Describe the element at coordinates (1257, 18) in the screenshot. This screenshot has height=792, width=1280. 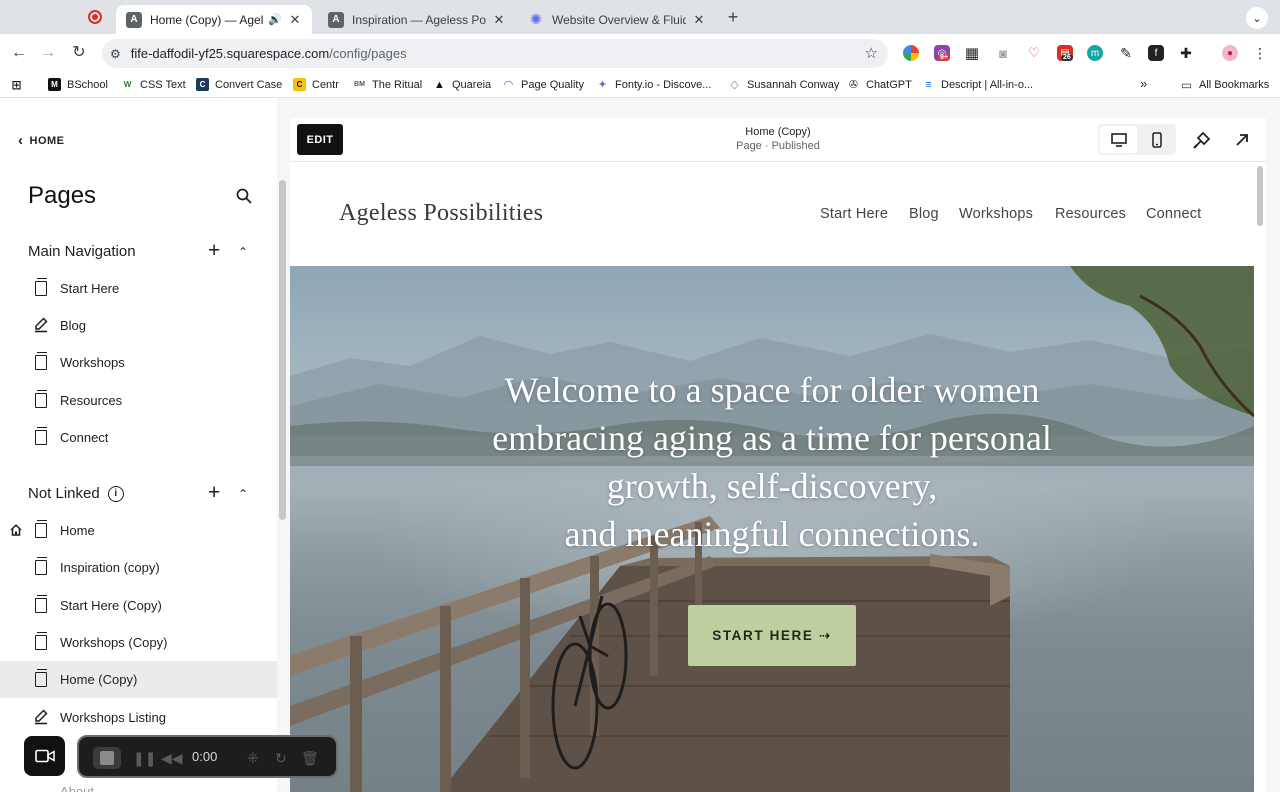
I see `tab-search-button: ⌄` at that location.